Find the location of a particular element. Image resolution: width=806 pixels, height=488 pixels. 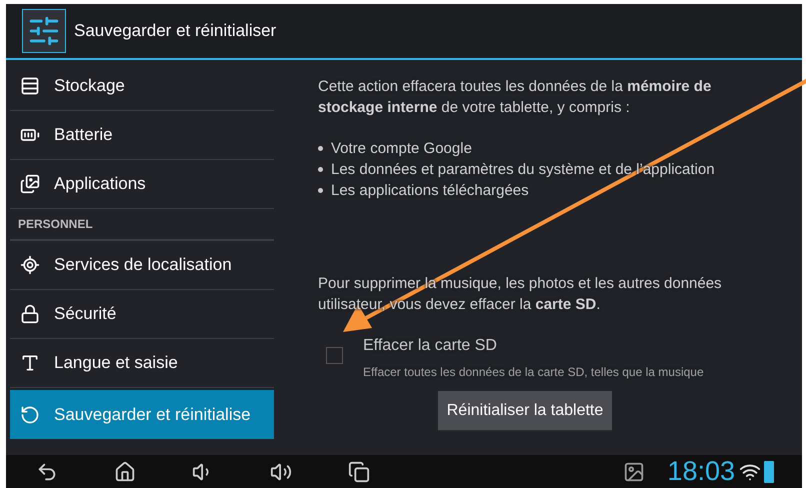

sidebar-item: Batterie is located at coordinates (142, 135).